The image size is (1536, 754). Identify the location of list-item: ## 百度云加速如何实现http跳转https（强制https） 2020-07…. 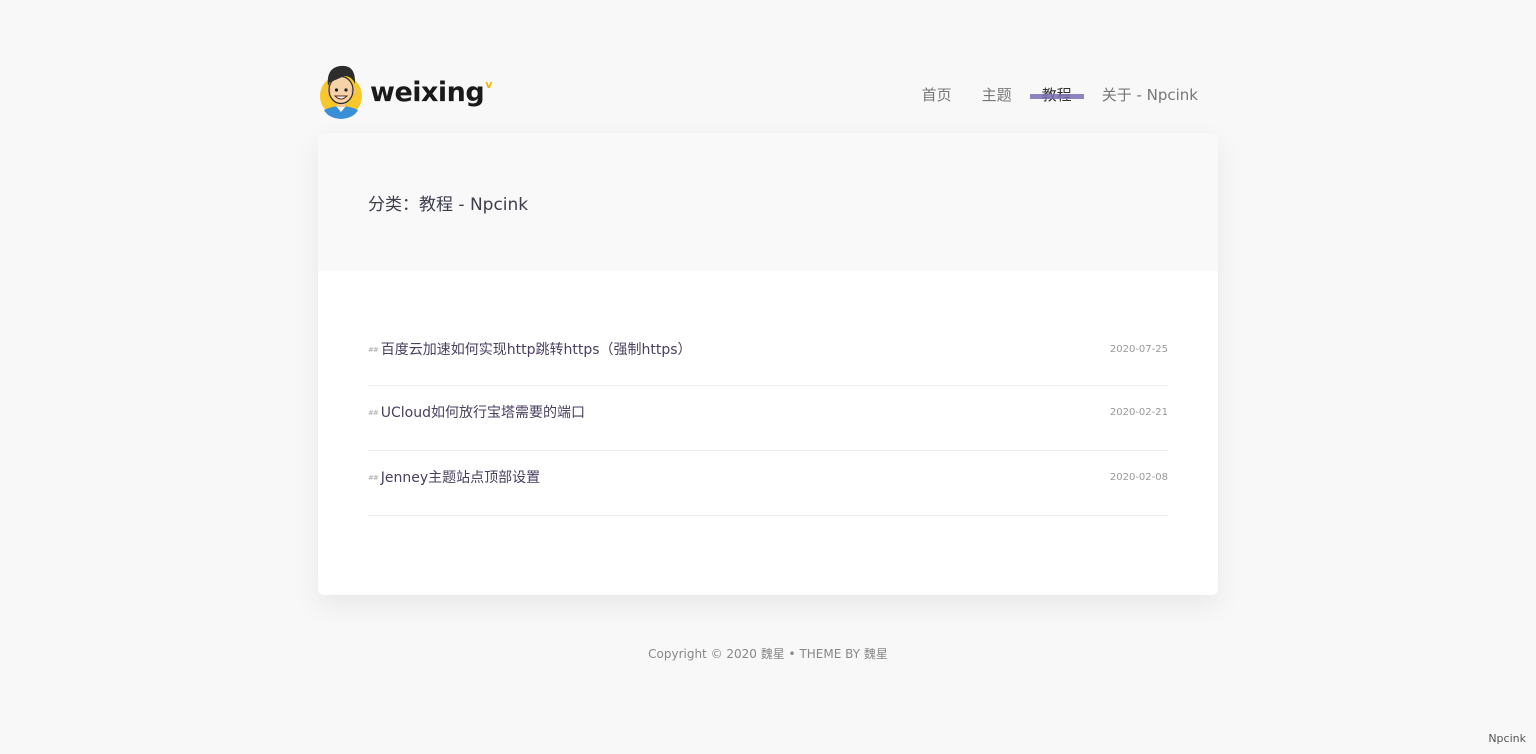
(768, 354).